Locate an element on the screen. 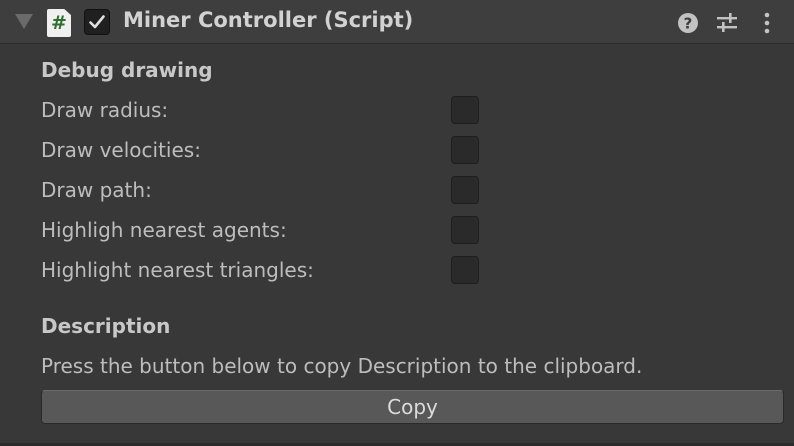  draw-velocities-label: Draw velocities: is located at coordinates (121, 150).